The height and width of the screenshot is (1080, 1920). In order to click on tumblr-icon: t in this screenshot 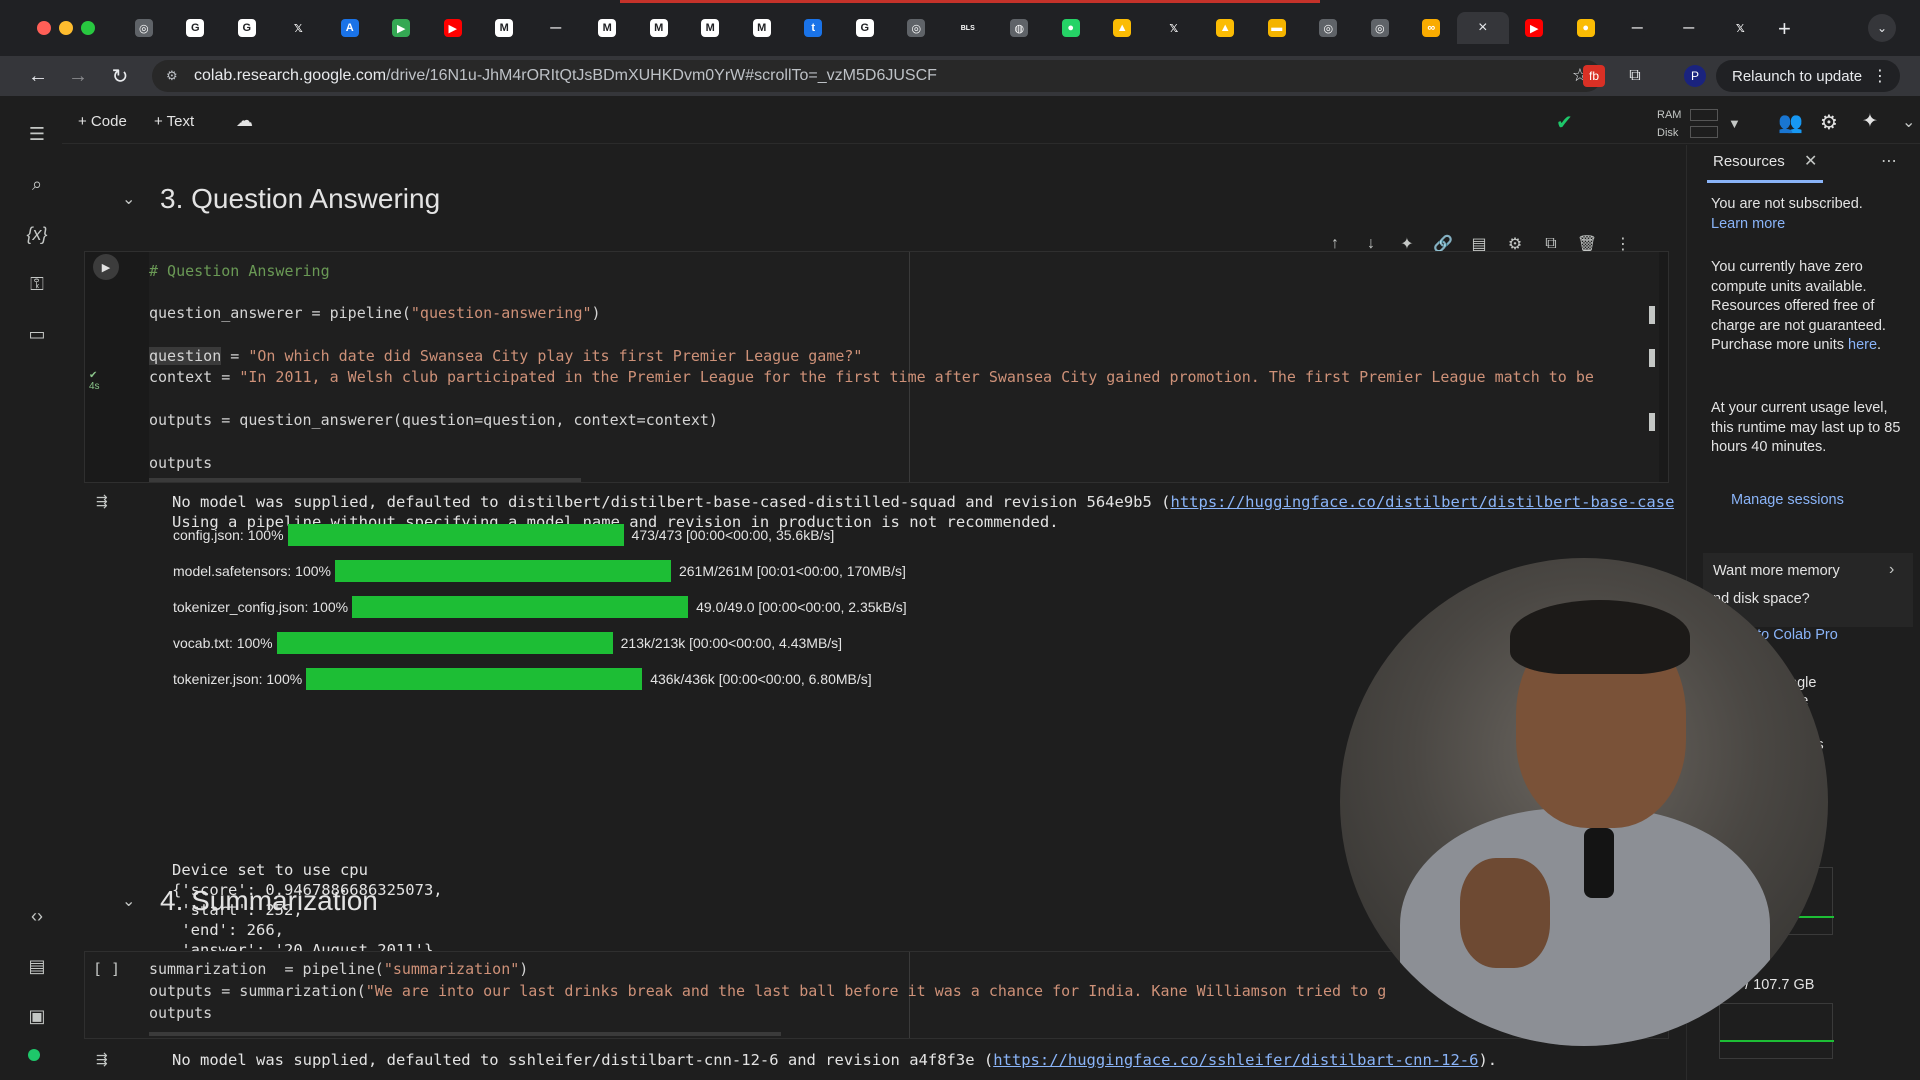, I will do `click(813, 28)`.